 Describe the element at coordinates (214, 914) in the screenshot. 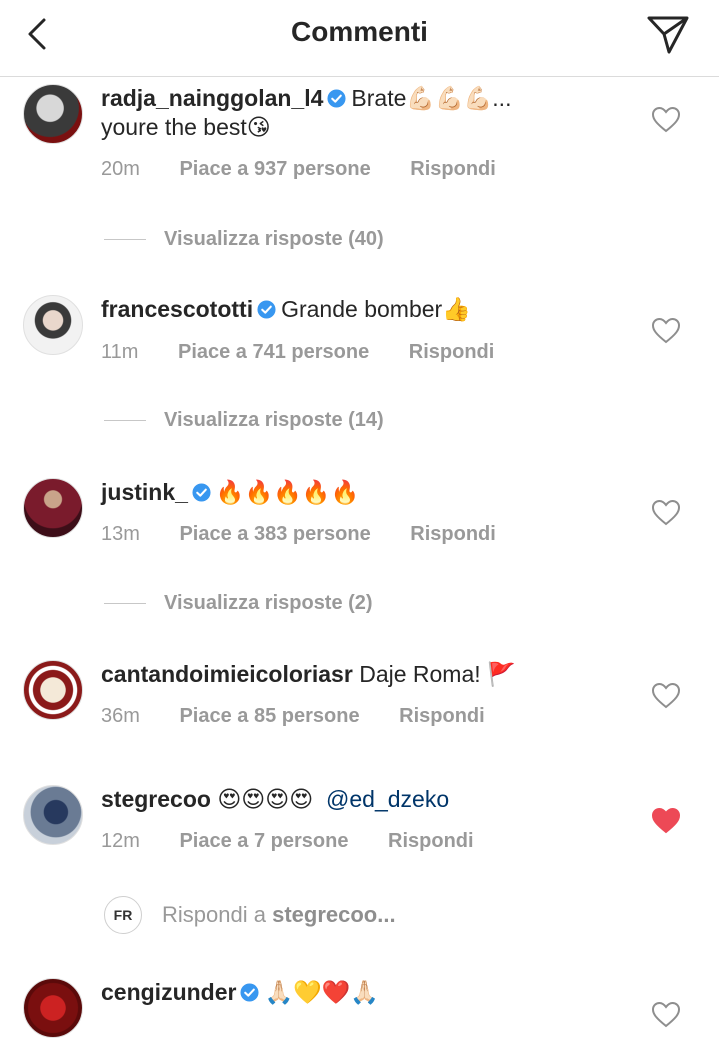

I see `reply-prefix: Rispondi a` at that location.